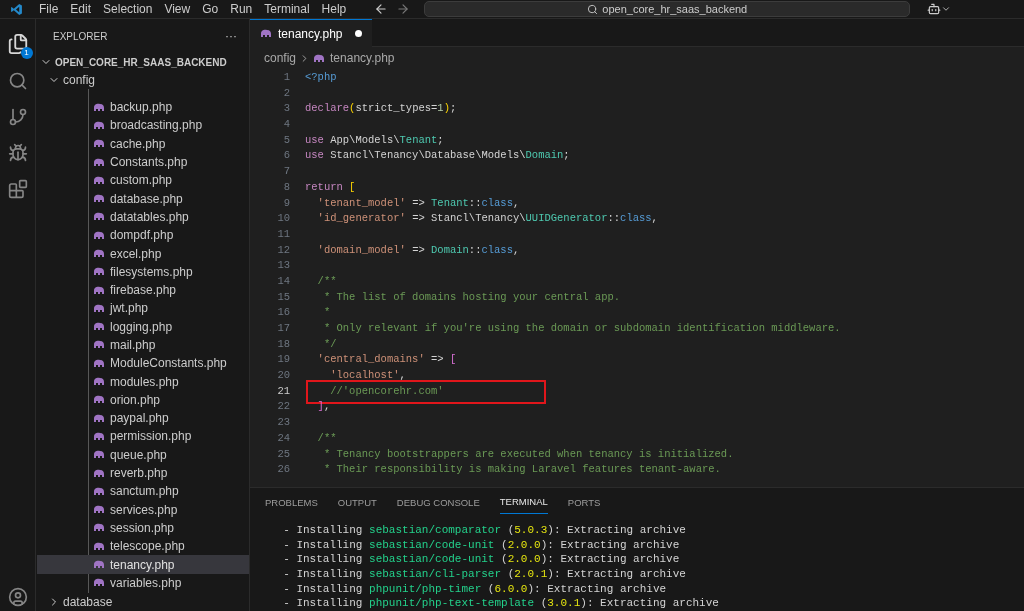  I want to click on line-number: 2, so click(286, 93).